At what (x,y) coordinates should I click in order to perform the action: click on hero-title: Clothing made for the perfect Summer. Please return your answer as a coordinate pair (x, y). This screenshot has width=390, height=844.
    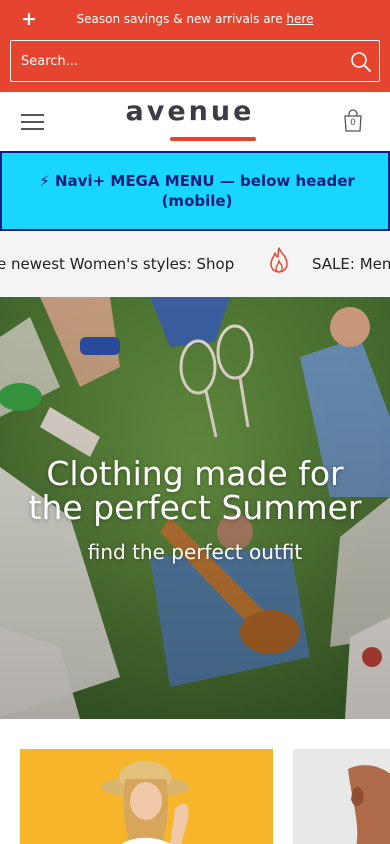
    Looking at the image, I should click on (195, 491).